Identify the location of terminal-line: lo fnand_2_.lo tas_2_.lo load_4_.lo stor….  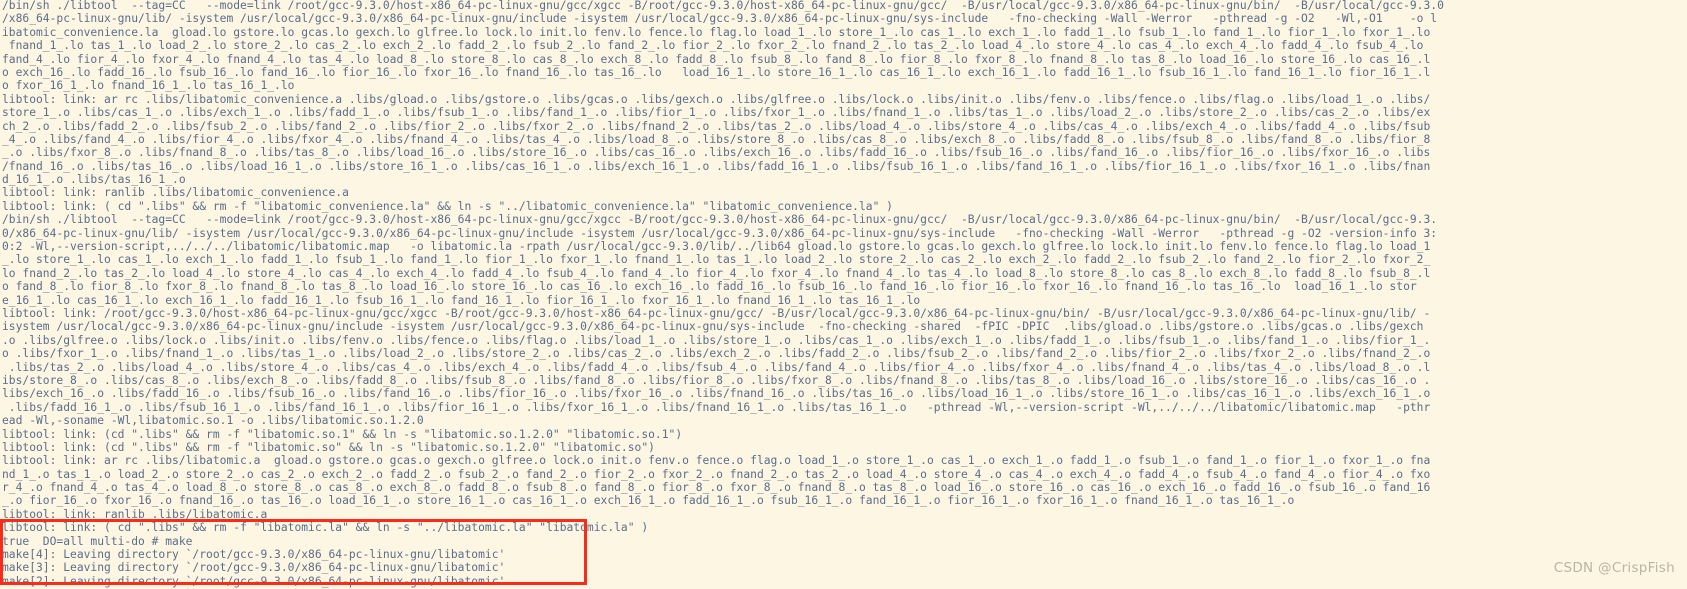
(716, 273).